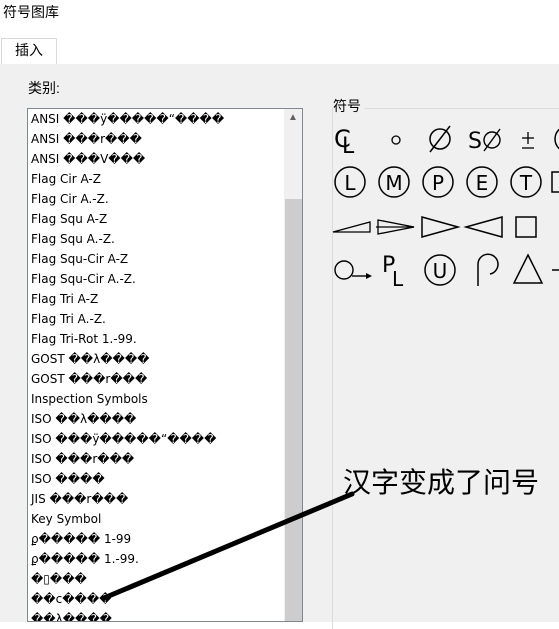  Describe the element at coordinates (29, 51) in the screenshot. I see `tab-insert: 插入` at that location.